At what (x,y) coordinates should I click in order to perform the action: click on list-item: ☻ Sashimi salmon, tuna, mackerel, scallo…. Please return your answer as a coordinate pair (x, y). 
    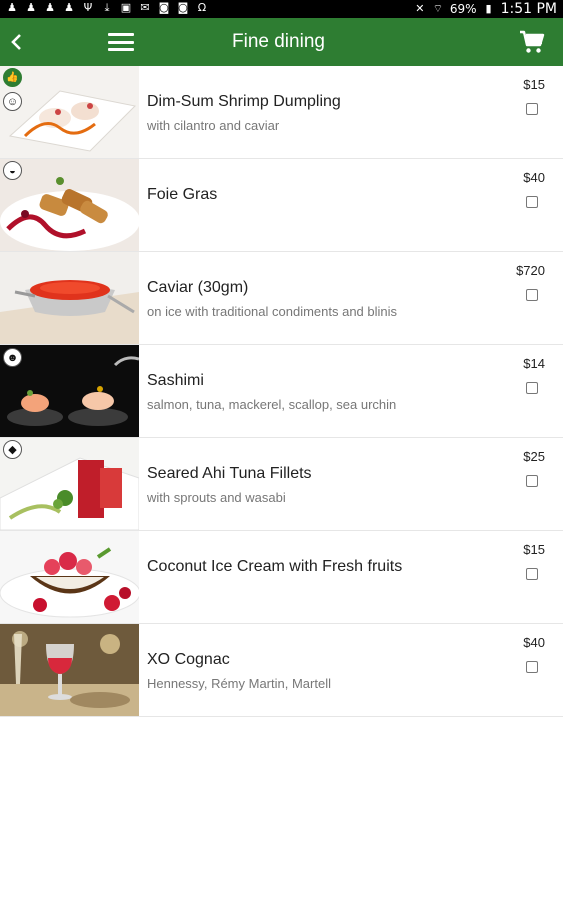
    Looking at the image, I should click on (281, 391).